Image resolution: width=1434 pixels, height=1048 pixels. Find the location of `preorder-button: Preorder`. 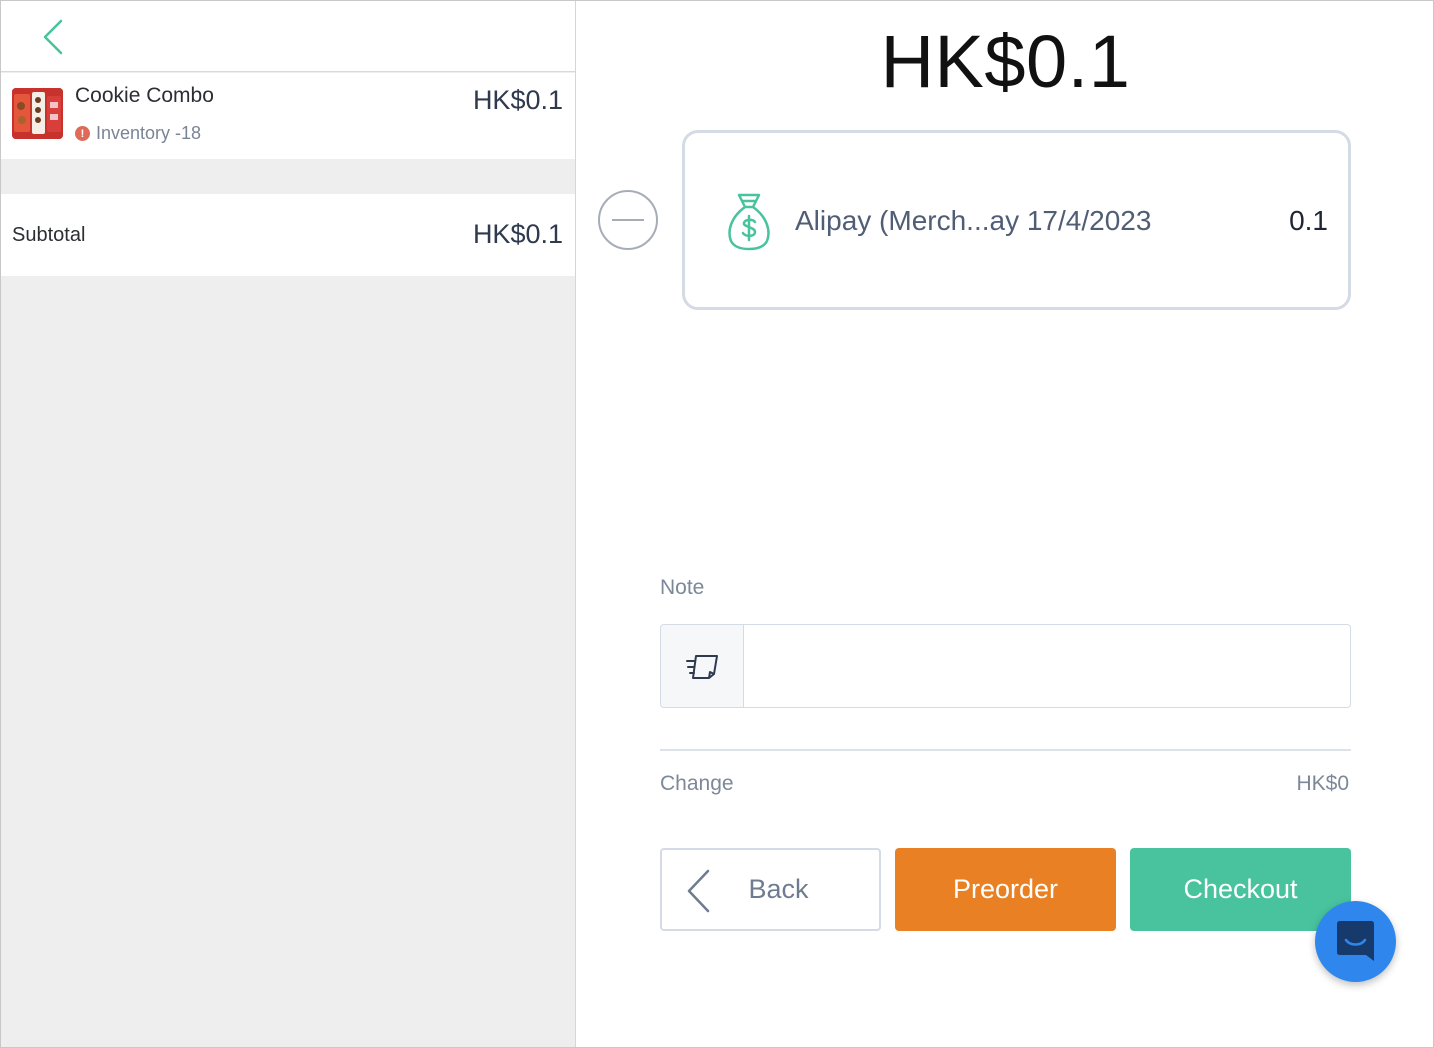

preorder-button: Preorder is located at coordinates (1005, 889).